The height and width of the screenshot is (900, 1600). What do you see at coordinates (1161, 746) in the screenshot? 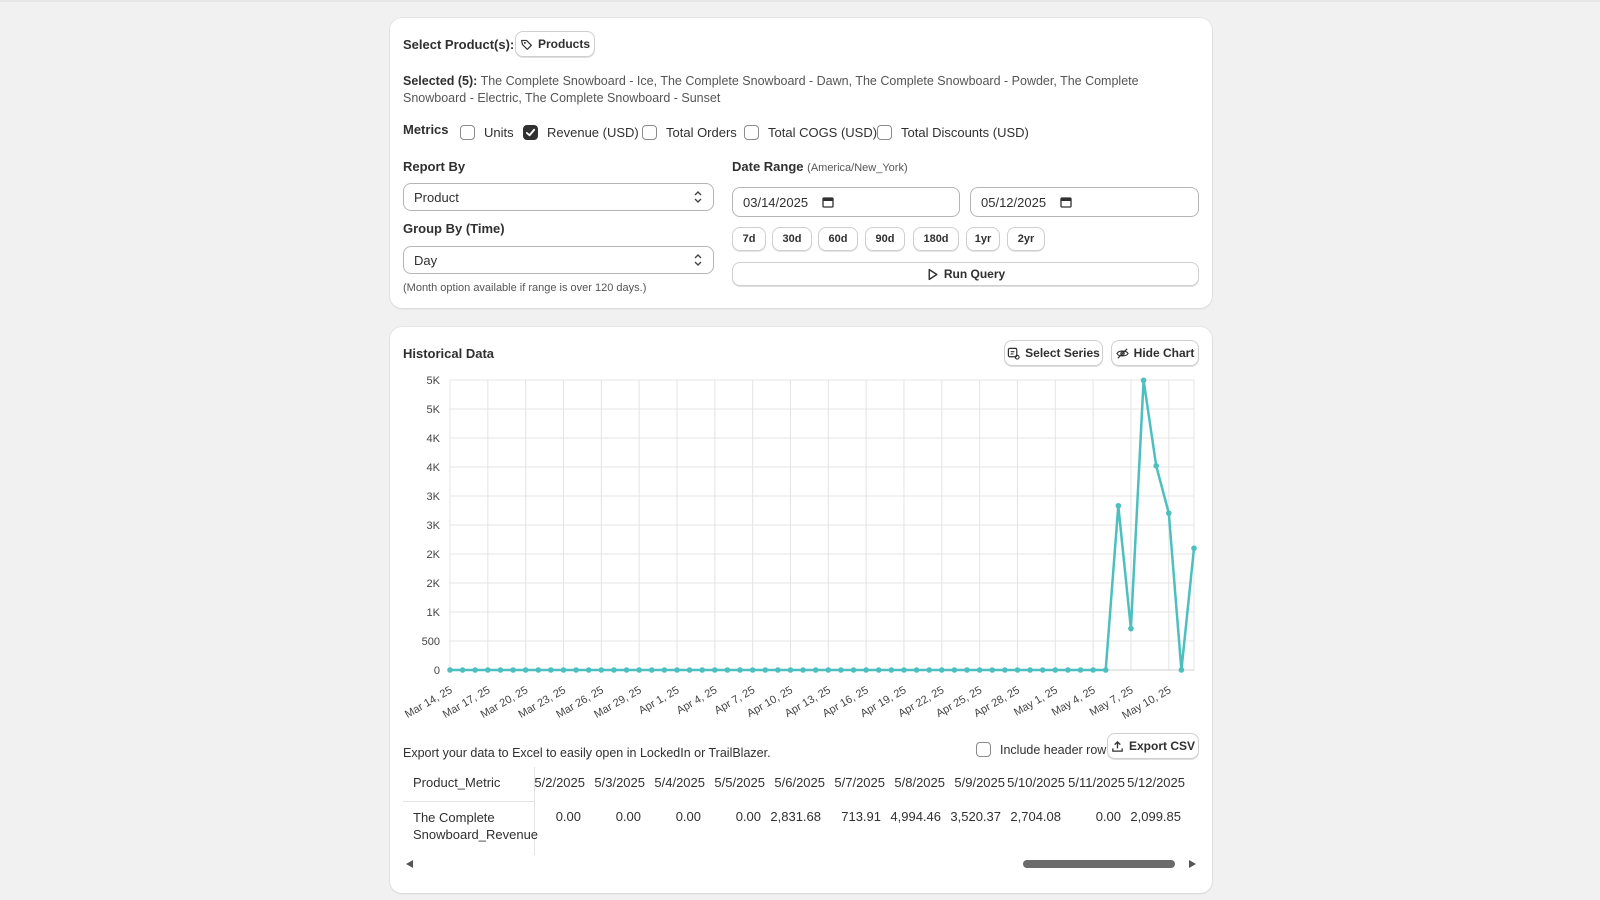
I see `export-csv-label: Export CSV` at bounding box center [1161, 746].